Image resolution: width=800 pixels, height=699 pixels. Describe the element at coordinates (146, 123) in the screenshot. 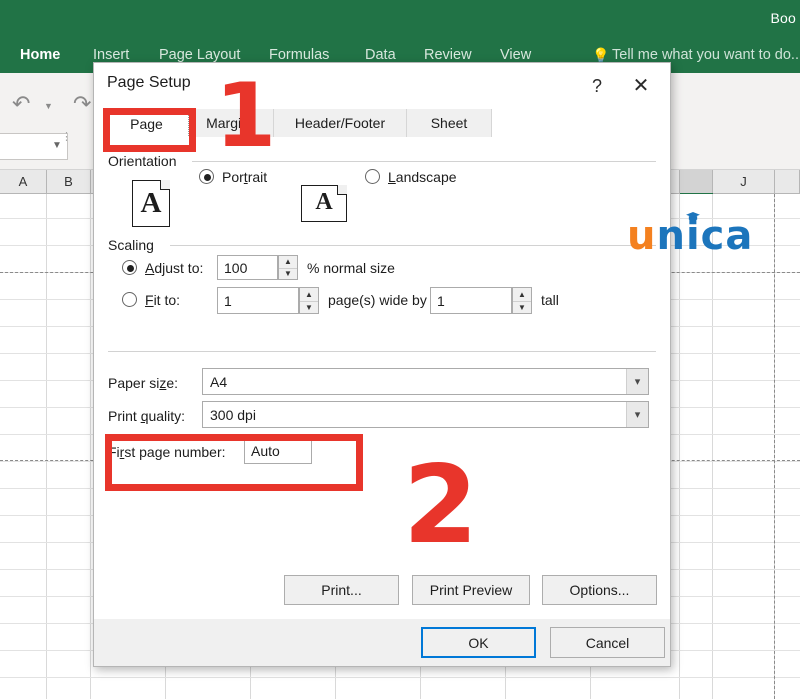

I see `tab-page: Page` at that location.